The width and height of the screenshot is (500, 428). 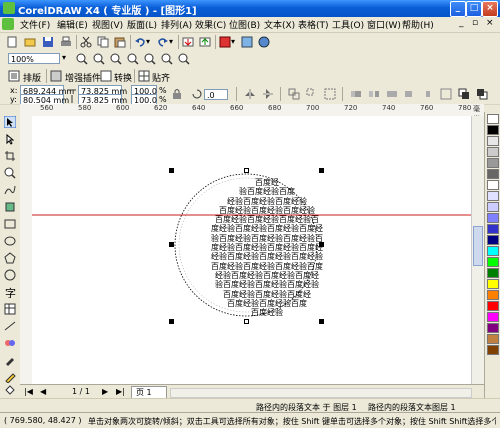 What do you see at coordinates (321, 393) in the screenshot?
I see `horizontal-scrollbar` at bounding box center [321, 393].